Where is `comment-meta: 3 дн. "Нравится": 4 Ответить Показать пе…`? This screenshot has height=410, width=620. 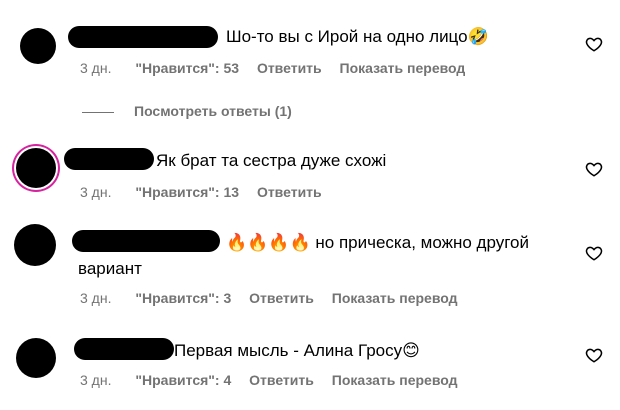
comment-meta: 3 дн. "Нравится": 4 Ответить Показать пе… is located at coordinates (276, 380).